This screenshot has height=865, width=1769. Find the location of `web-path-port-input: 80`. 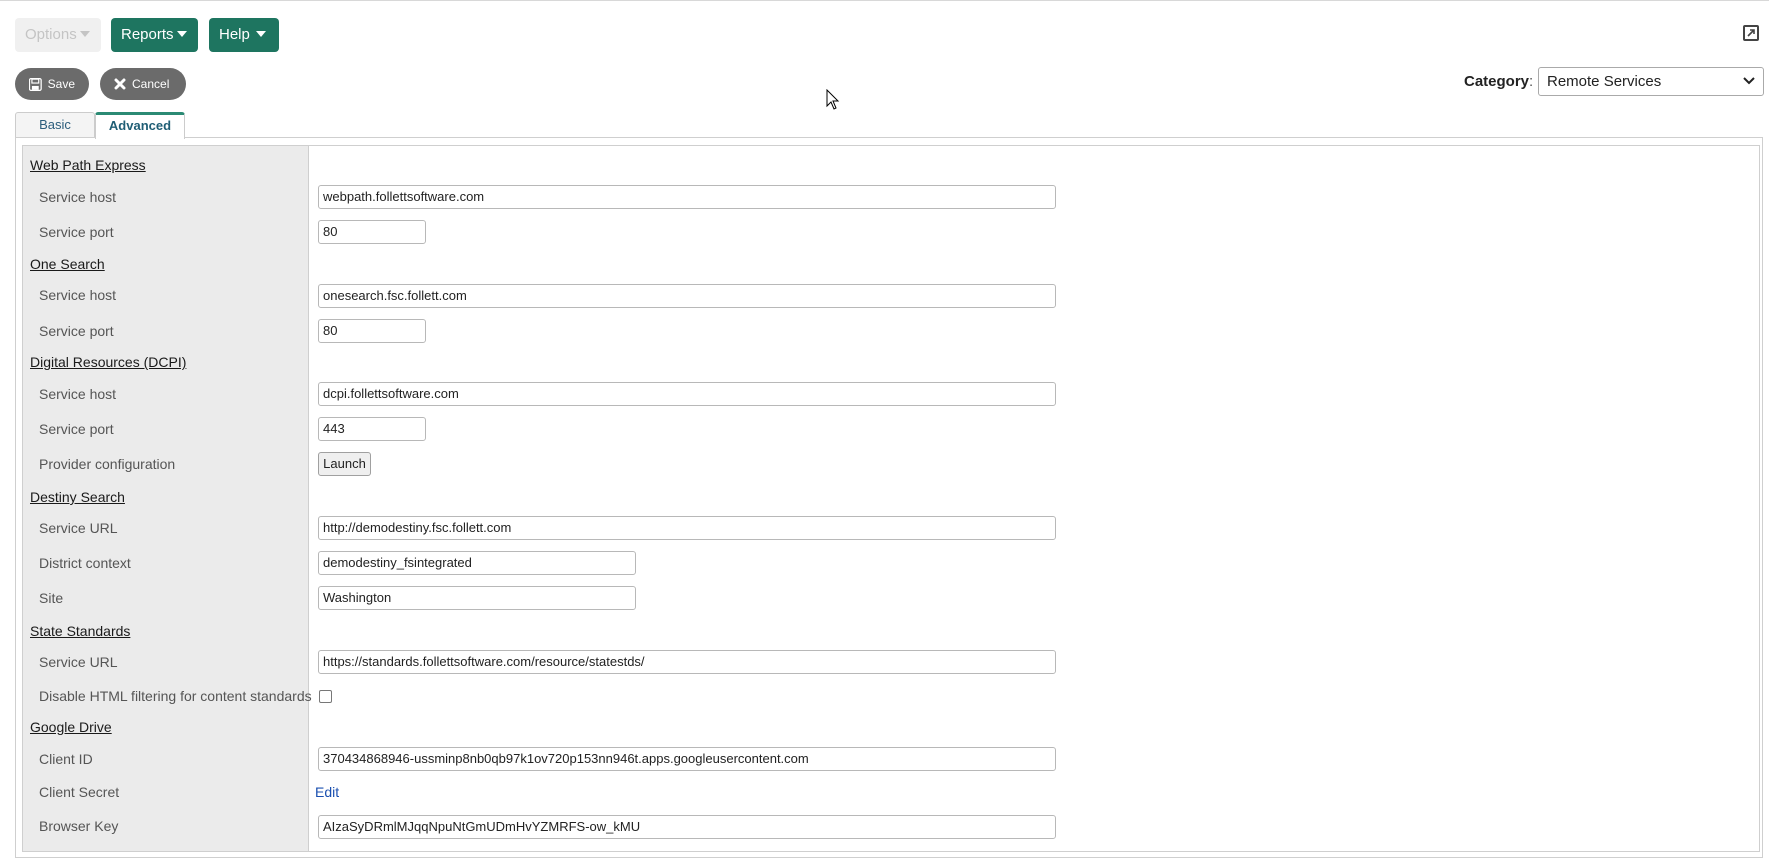

web-path-port-input: 80 is located at coordinates (372, 232).